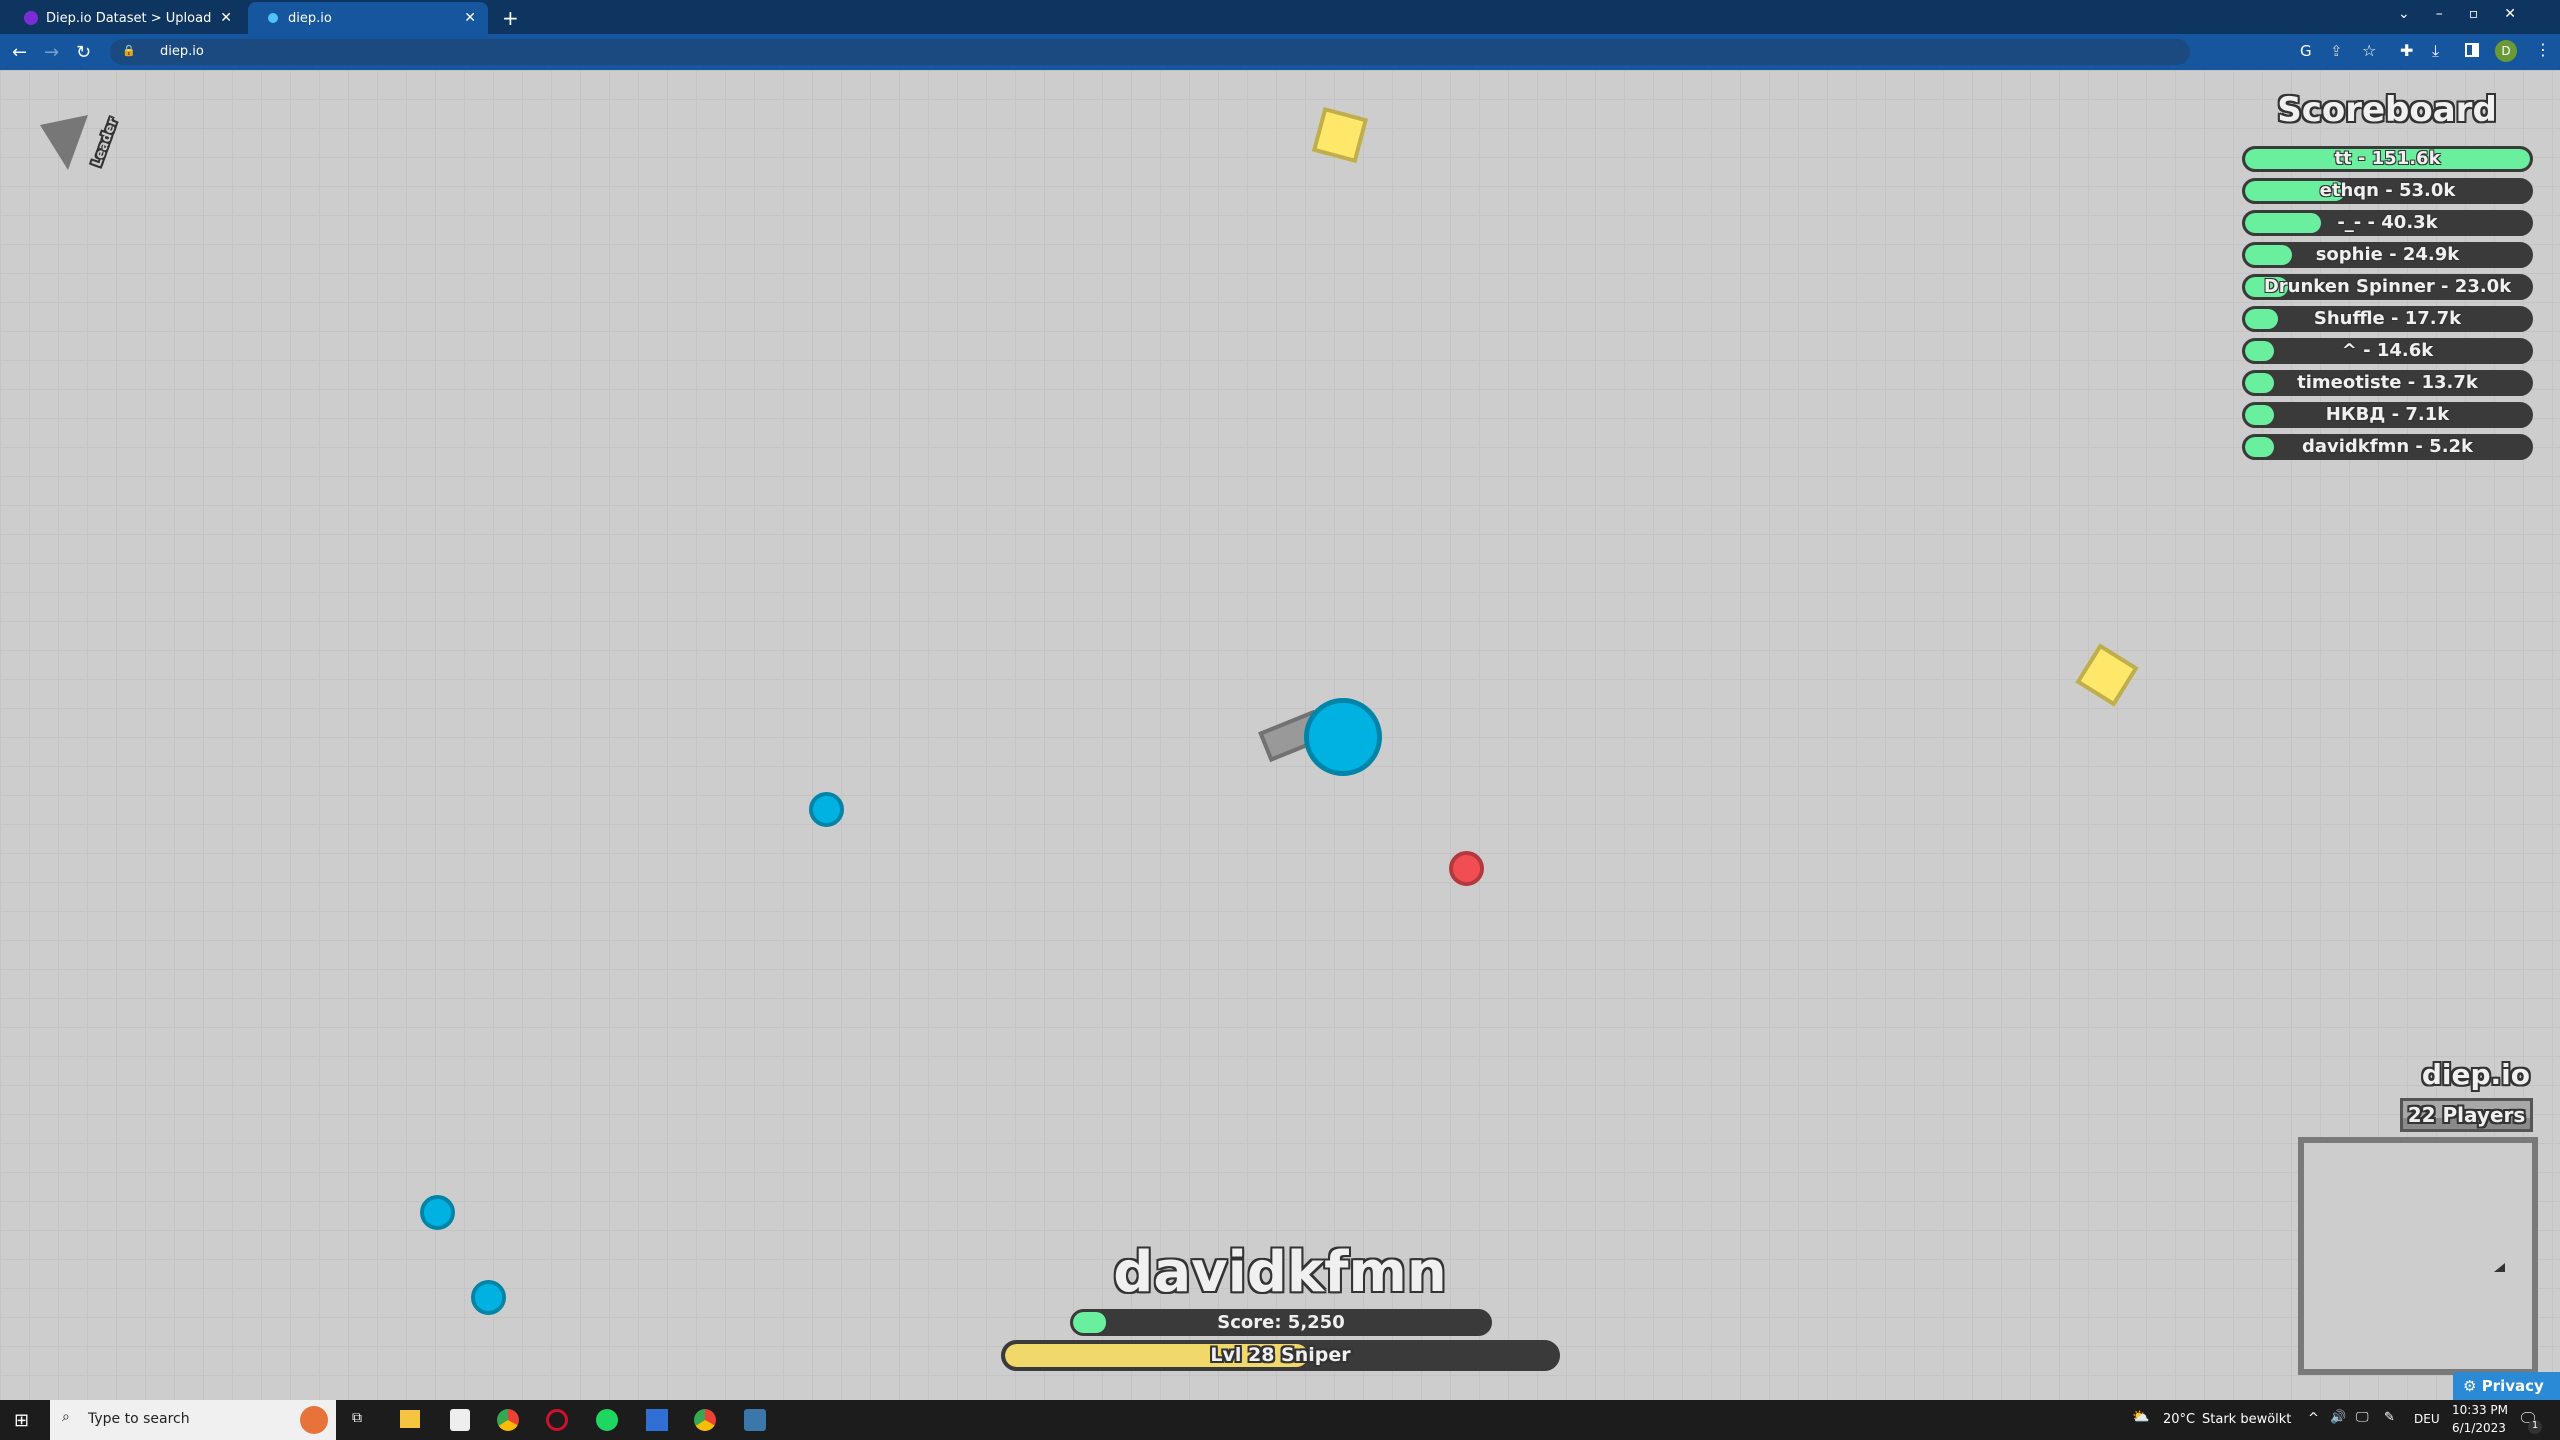 This screenshot has width=2560, height=1440. I want to click on score-label: Score: 5,250, so click(1281, 1322).